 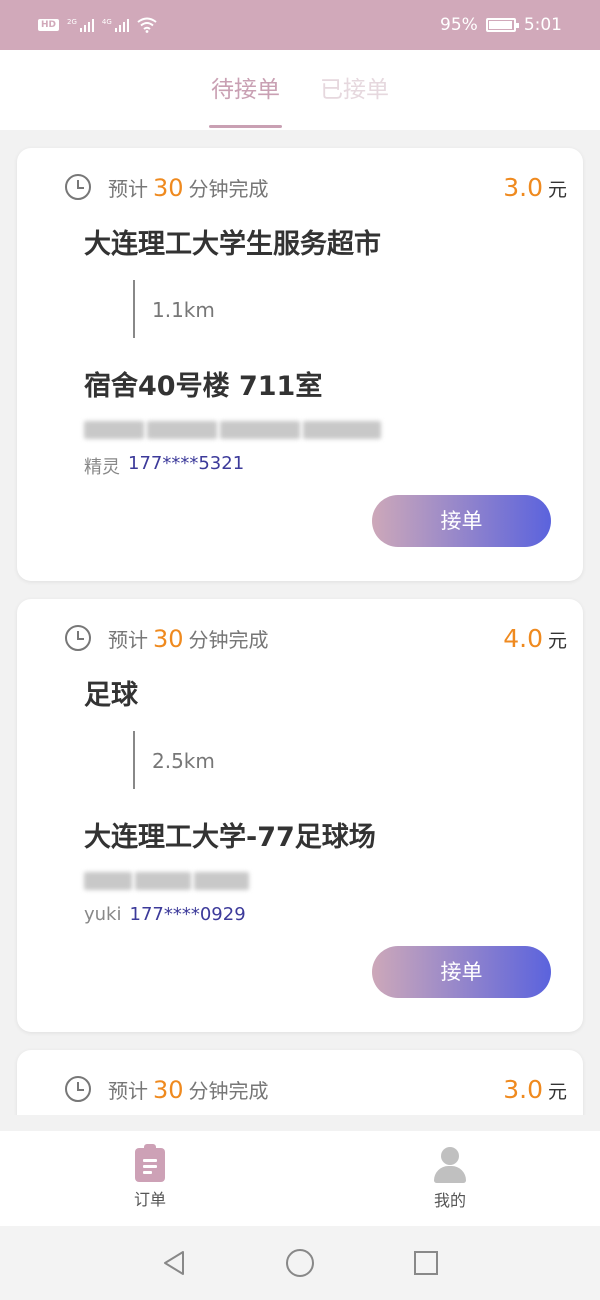 I want to click on status-icons: HD 2G 4G, so click(x=97, y=25).